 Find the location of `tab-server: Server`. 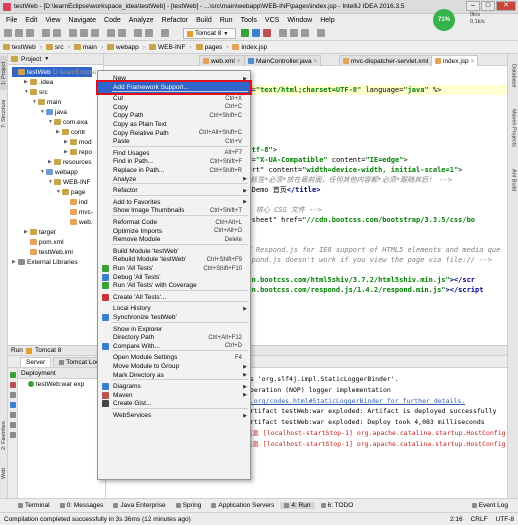

tab-server: Server is located at coordinates (36, 362).